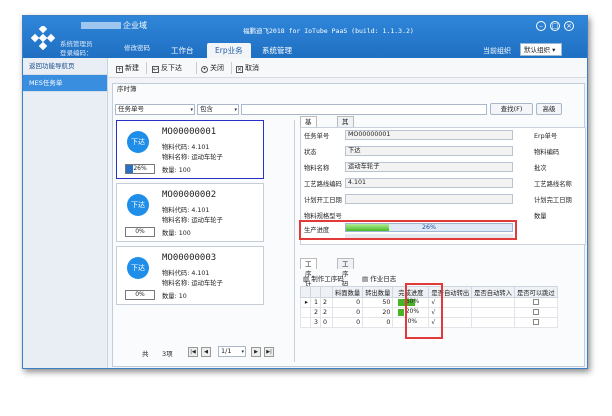 The height and width of the screenshot is (416, 612). Describe the element at coordinates (378, 292) in the screenshot. I see `col-out-qty: 转出数量` at that location.